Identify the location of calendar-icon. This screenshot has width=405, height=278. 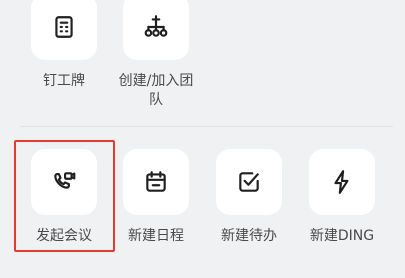
(156, 181).